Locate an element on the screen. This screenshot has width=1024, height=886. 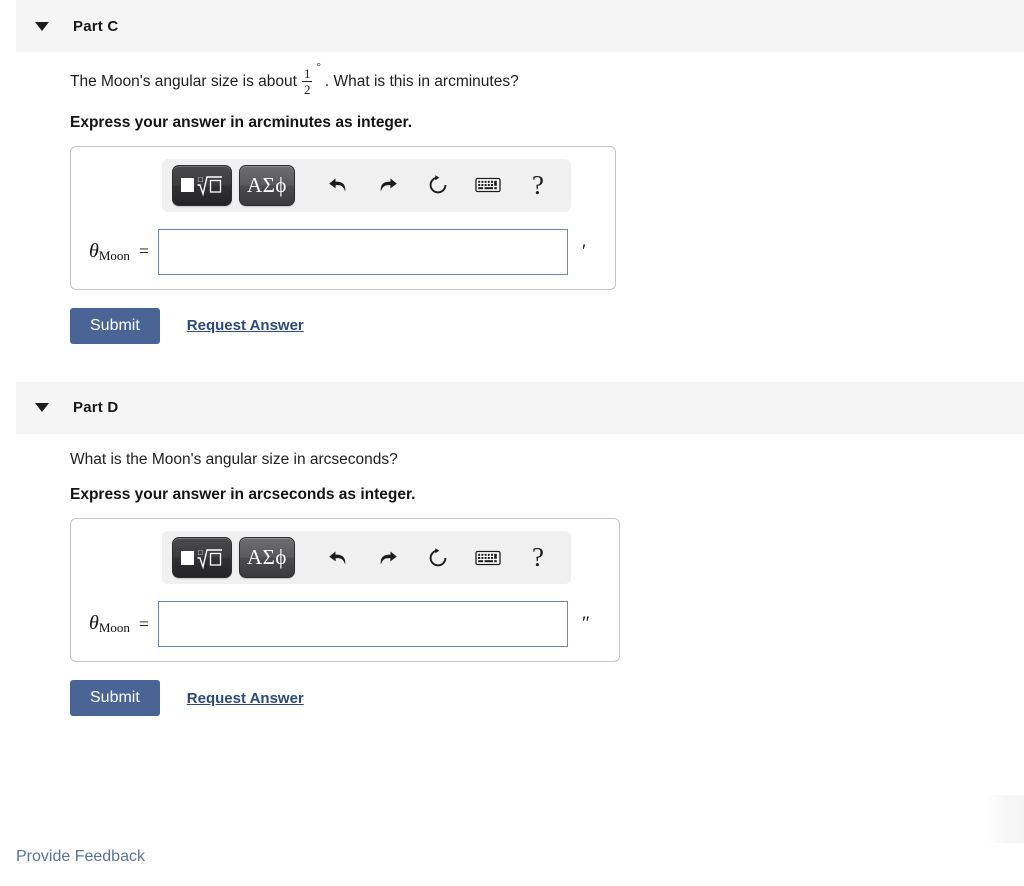
unit-arcminute: ′ is located at coordinates (584, 251).